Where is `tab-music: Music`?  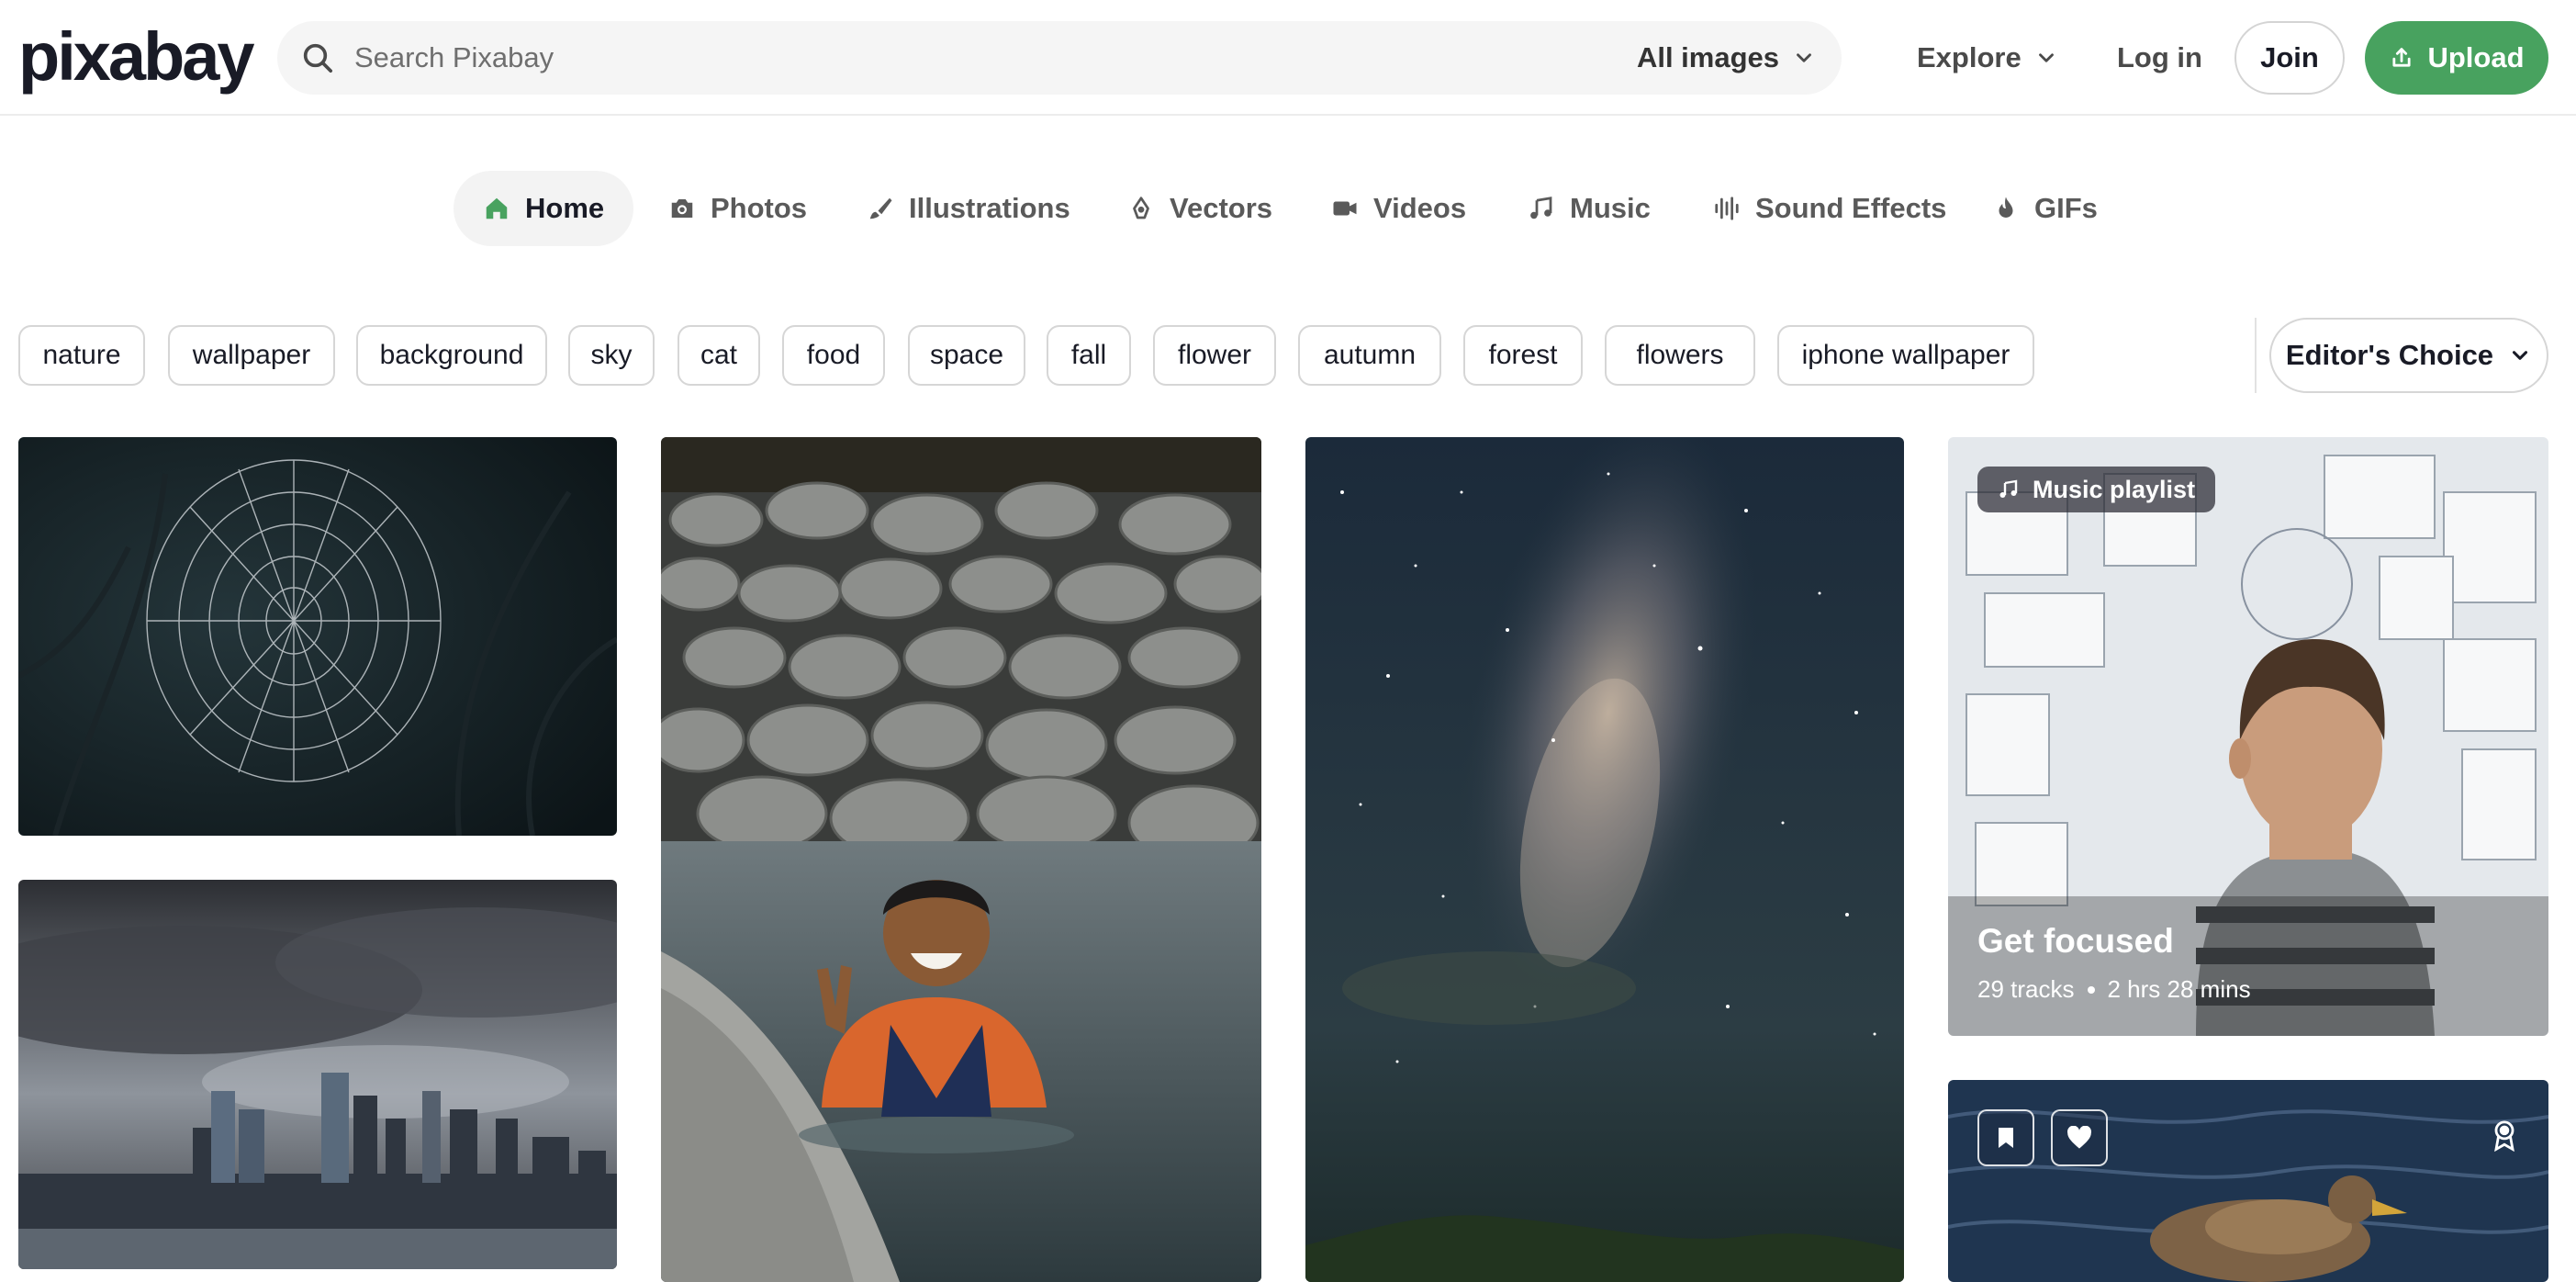
tab-music: Music is located at coordinates (1589, 209).